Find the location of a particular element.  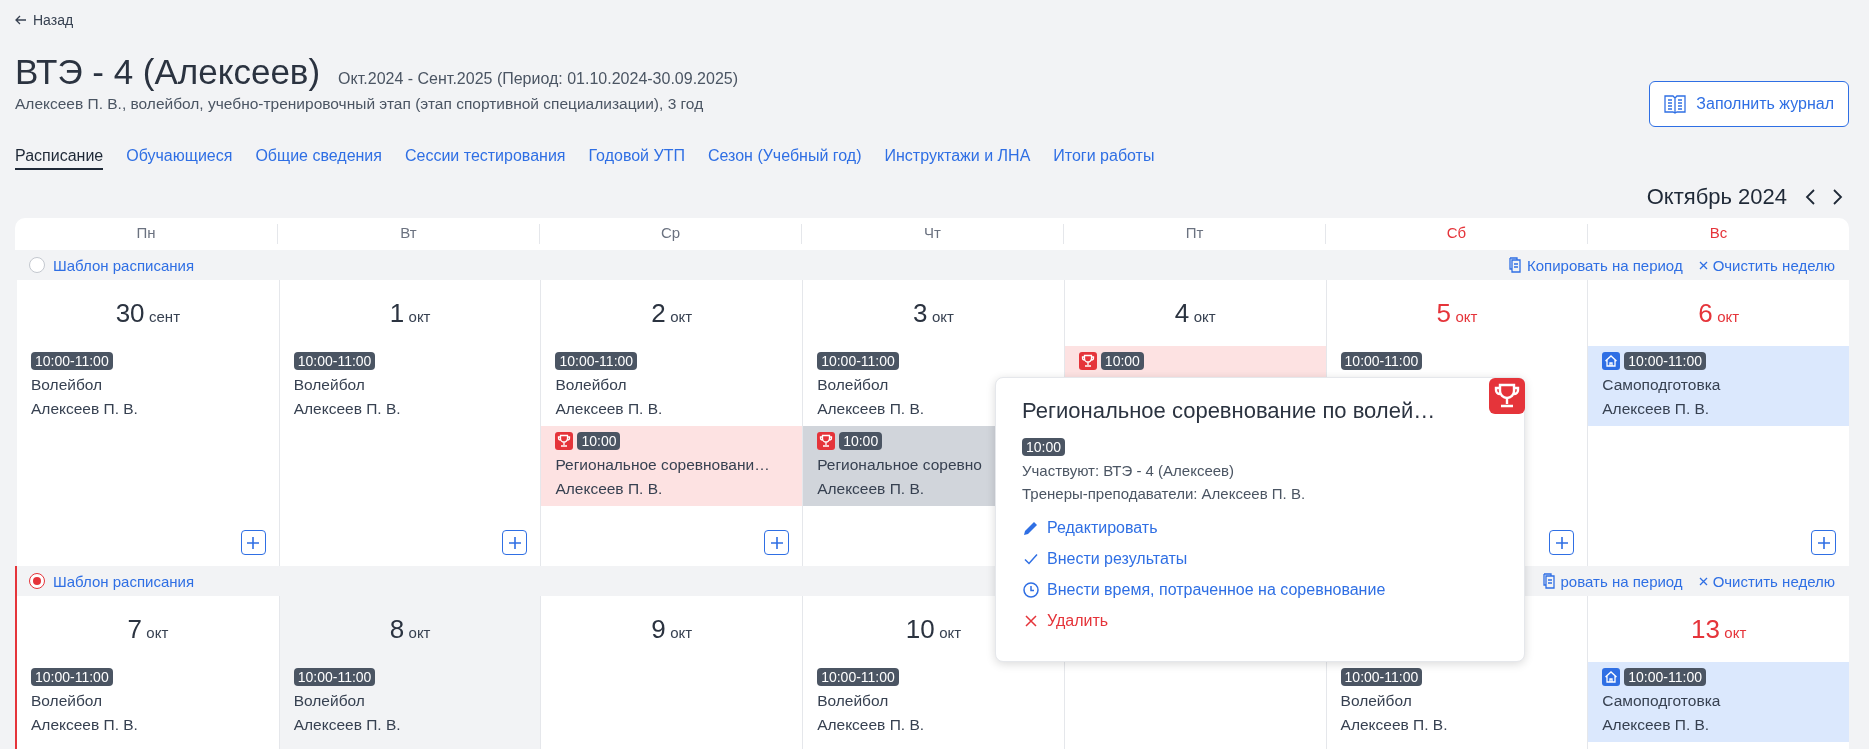

weekday-label: Пт is located at coordinates (1194, 232).